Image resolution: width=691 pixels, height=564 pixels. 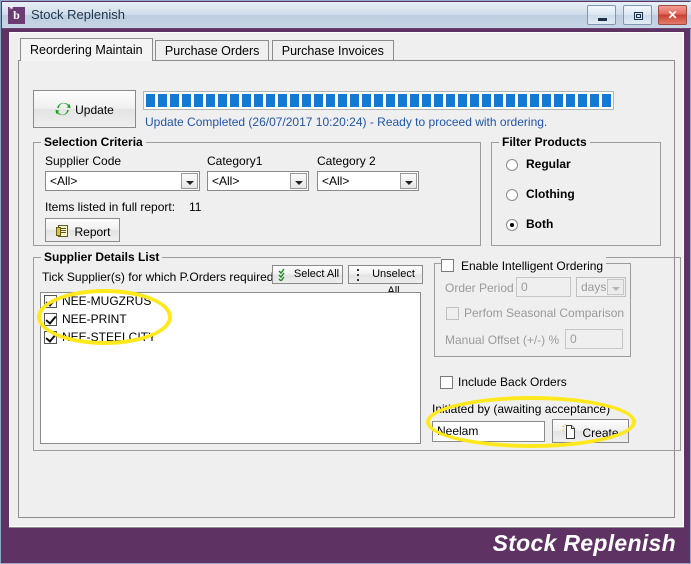 What do you see at coordinates (600, 433) in the screenshot?
I see `create-button-label: Create` at bounding box center [600, 433].